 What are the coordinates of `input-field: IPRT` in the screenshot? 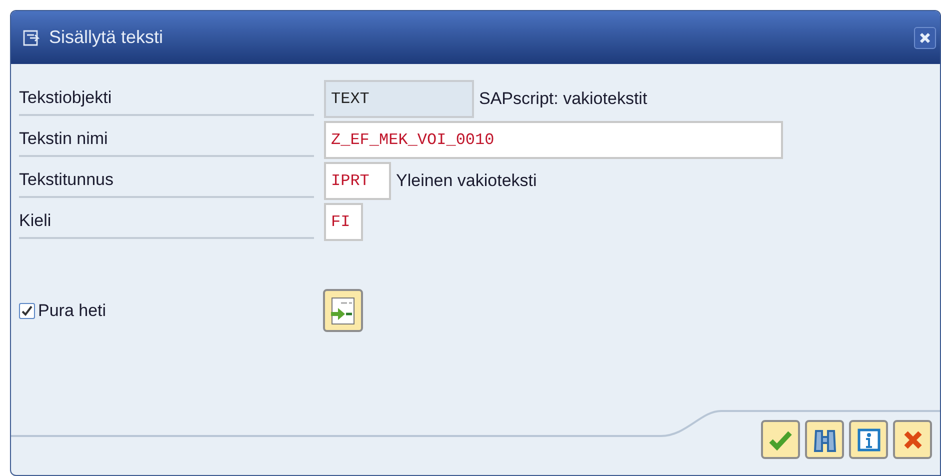 It's located at (357, 181).